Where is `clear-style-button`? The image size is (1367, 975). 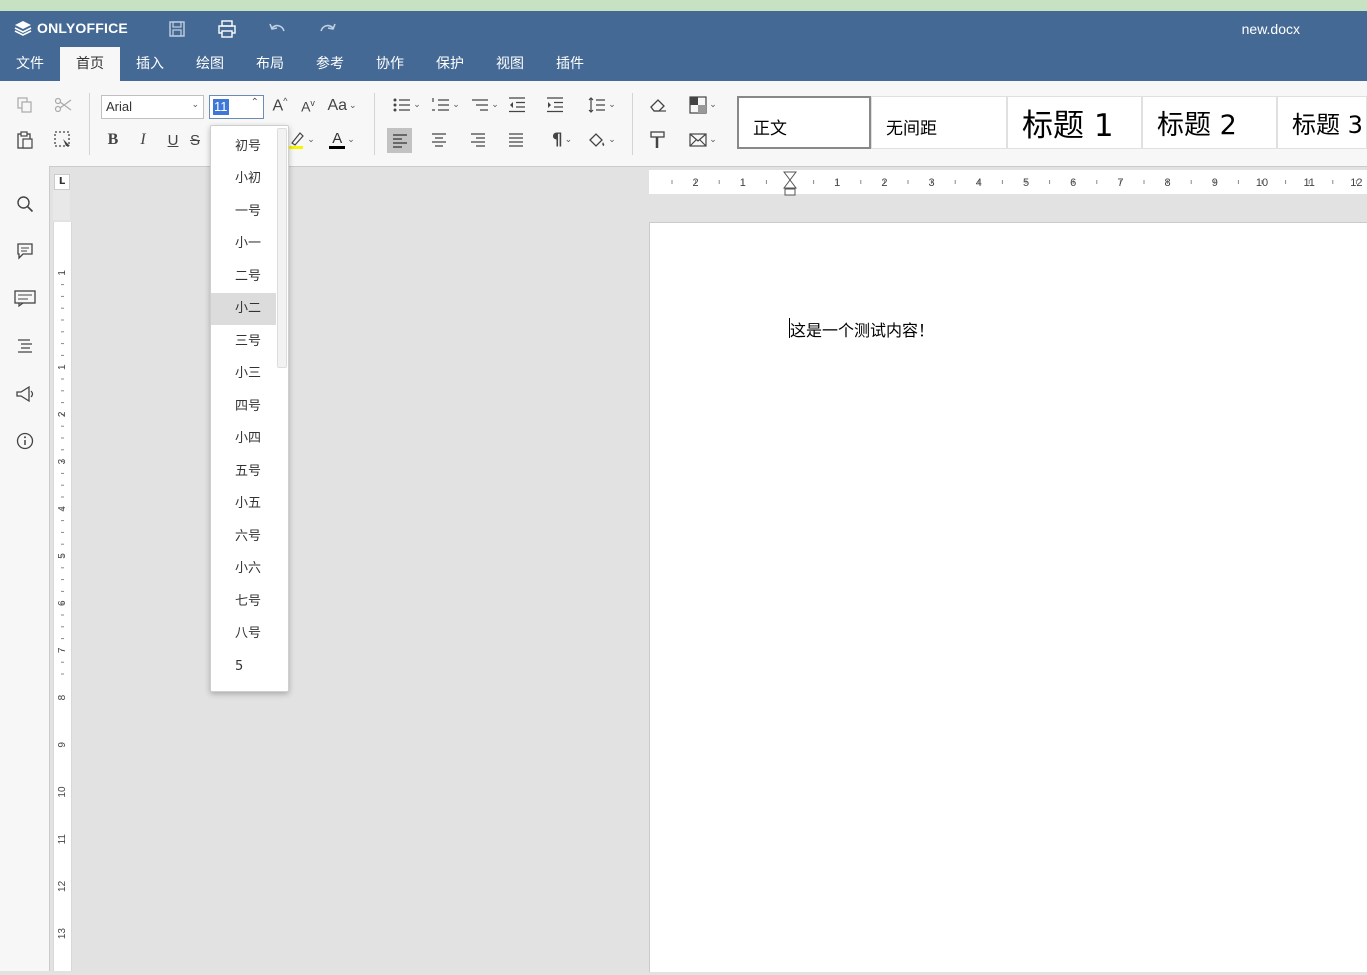 clear-style-button is located at coordinates (658, 105).